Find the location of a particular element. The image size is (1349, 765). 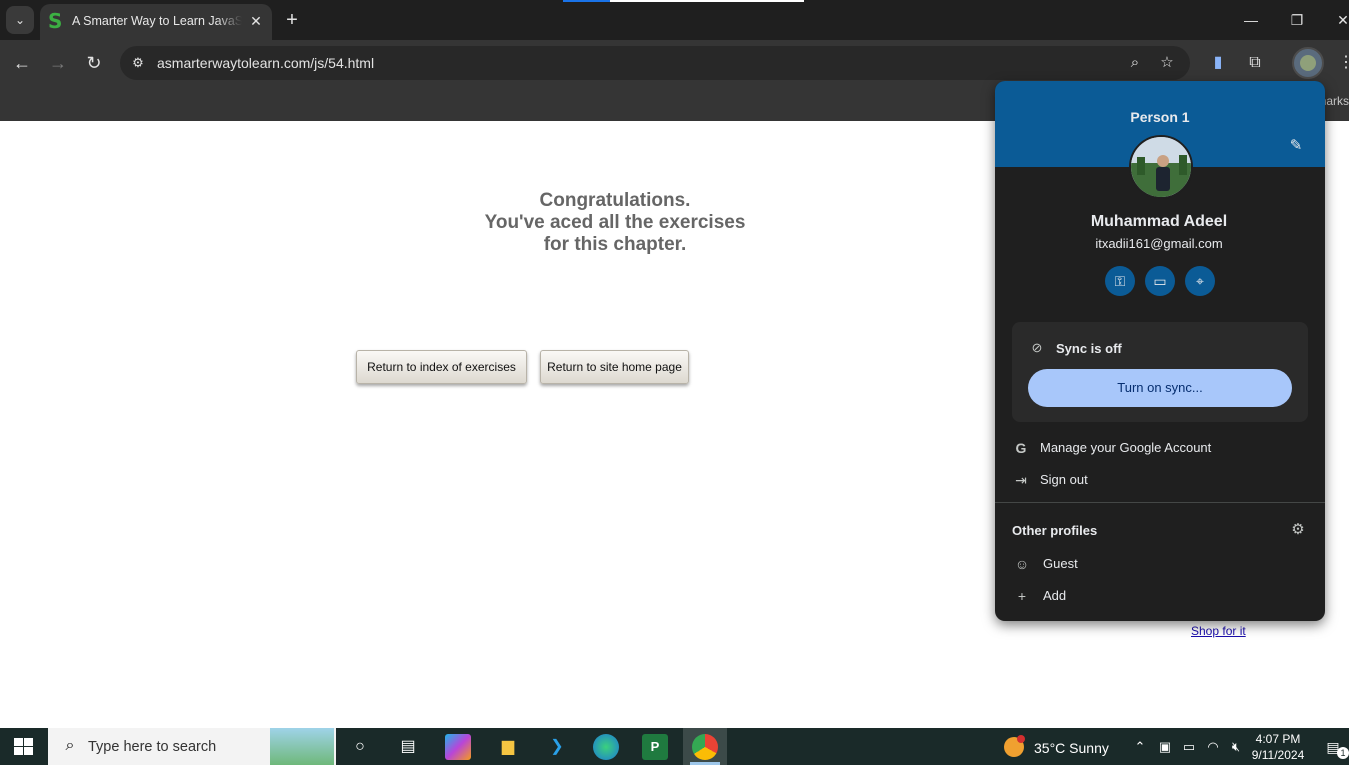

profile-button is located at coordinates (1308, 63).